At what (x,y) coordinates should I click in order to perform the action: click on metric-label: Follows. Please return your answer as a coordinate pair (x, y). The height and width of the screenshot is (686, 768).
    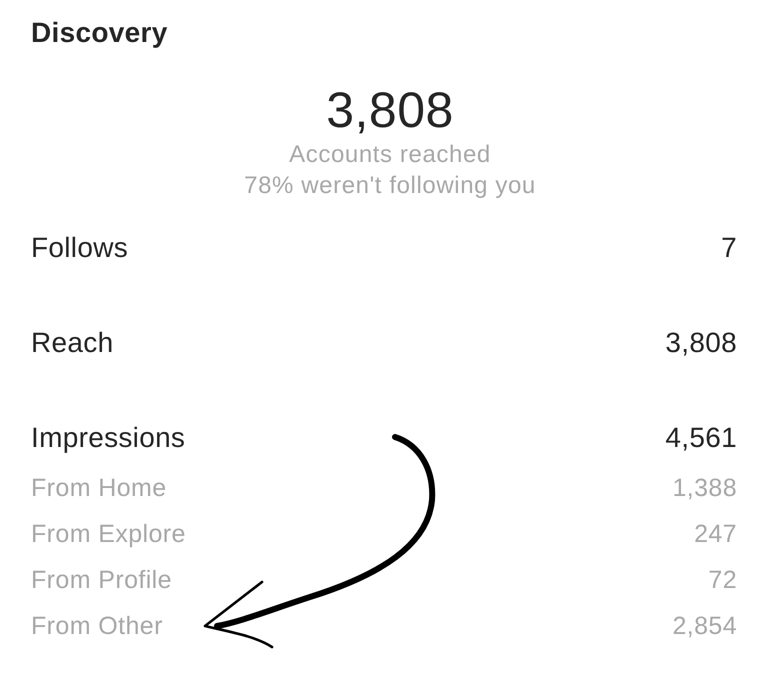
    Looking at the image, I should click on (79, 248).